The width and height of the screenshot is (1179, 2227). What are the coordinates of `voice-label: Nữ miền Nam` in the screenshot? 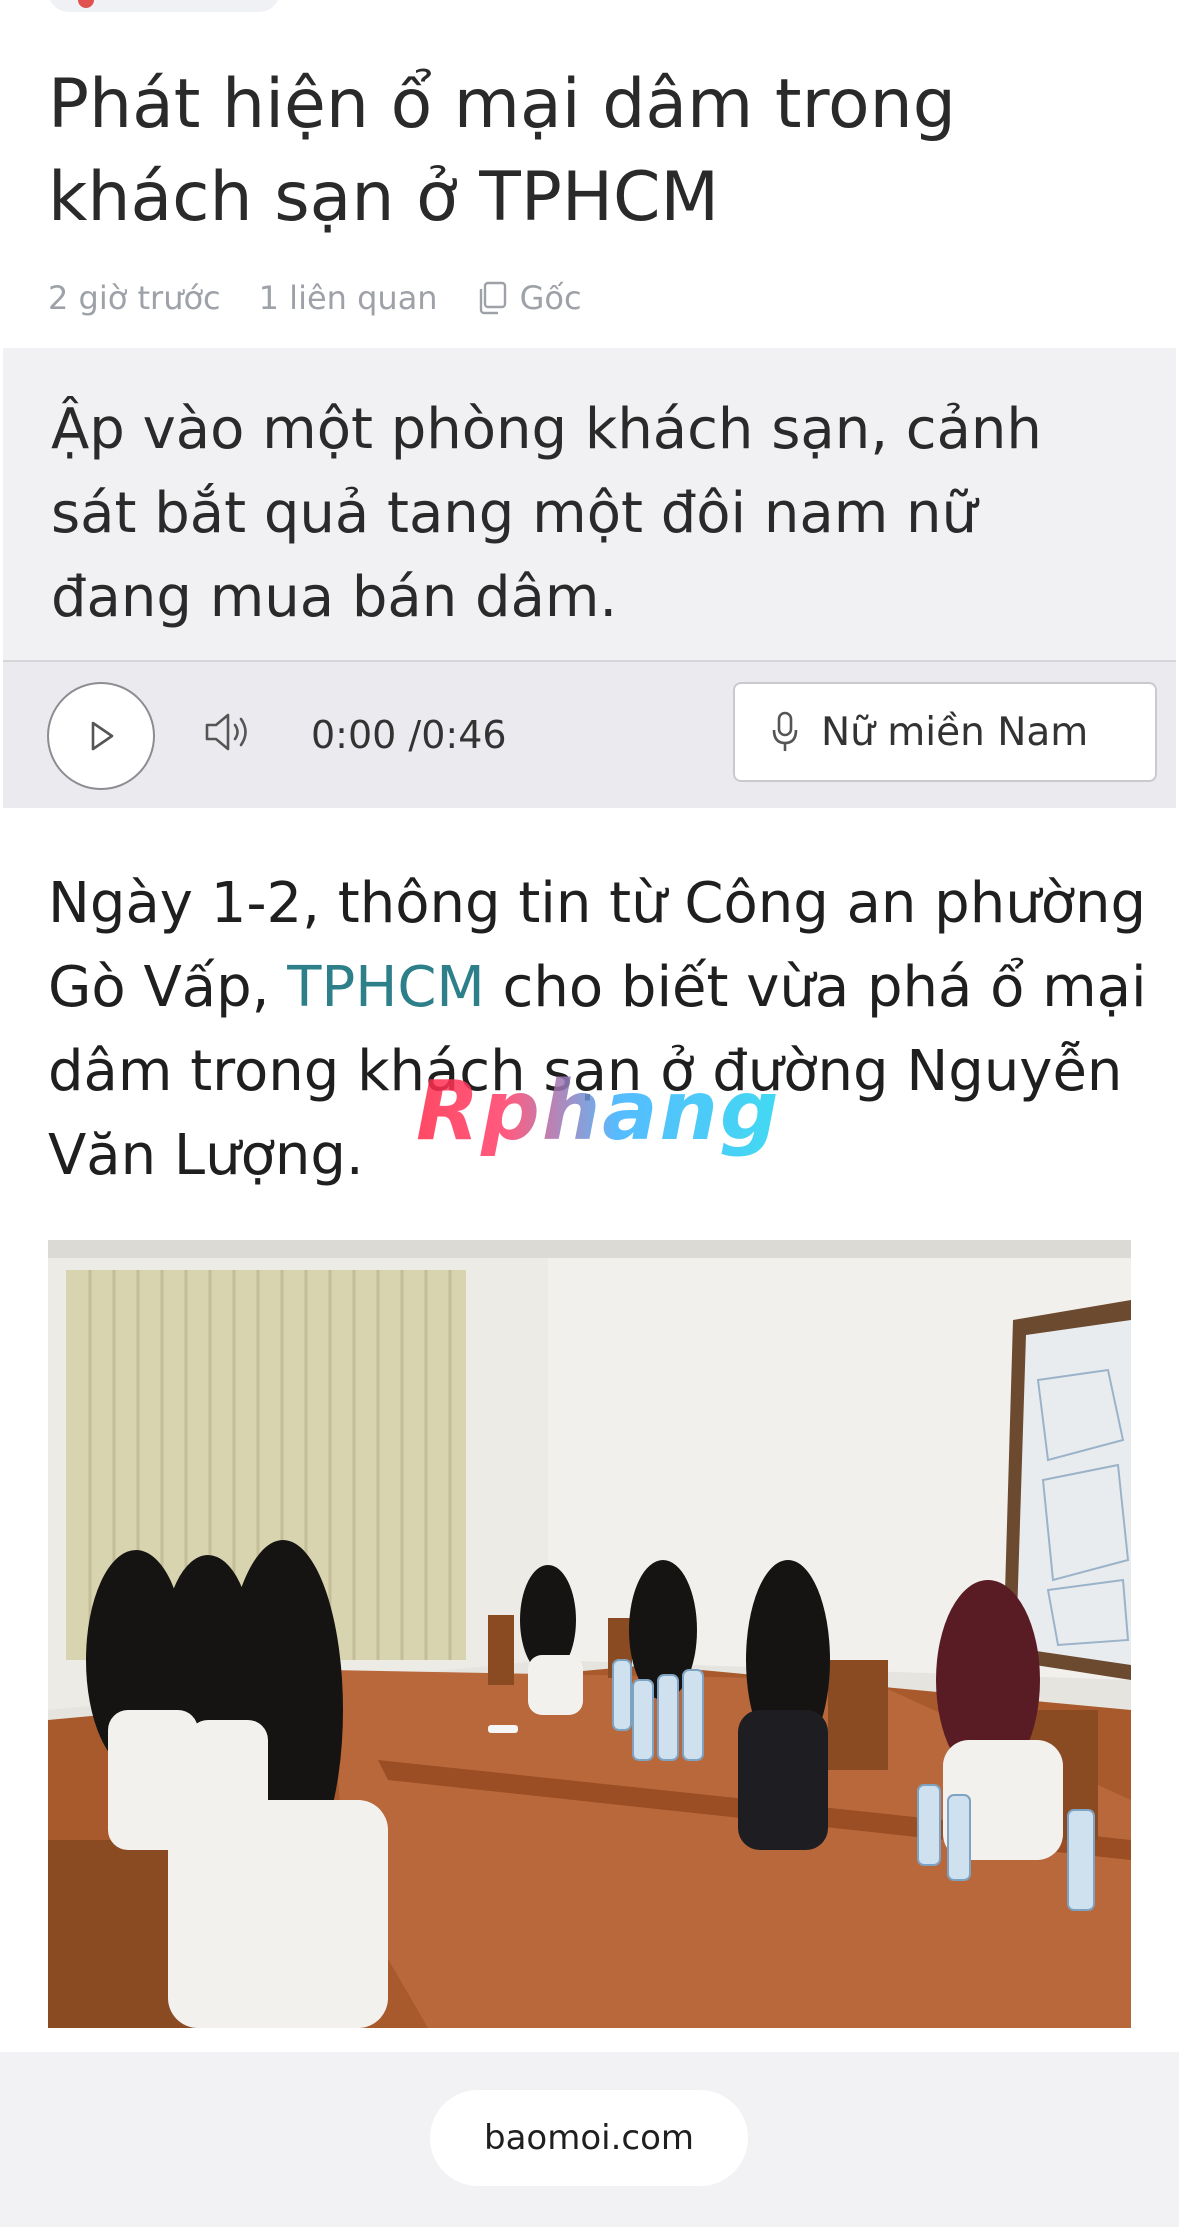 It's located at (955, 732).